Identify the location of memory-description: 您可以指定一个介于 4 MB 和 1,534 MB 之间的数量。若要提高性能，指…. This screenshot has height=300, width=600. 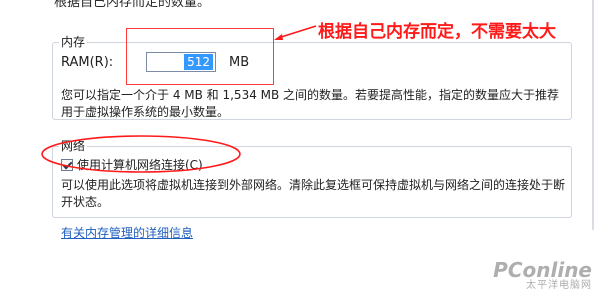
(310, 103).